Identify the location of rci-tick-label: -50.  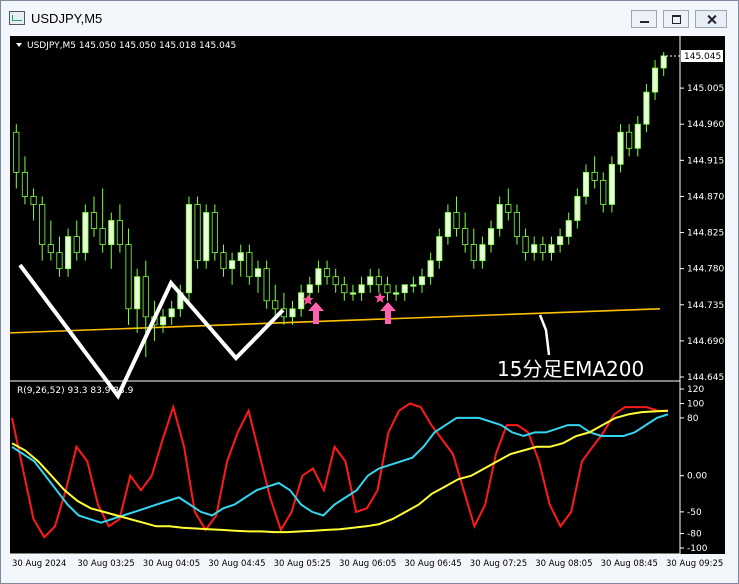
(694, 513).